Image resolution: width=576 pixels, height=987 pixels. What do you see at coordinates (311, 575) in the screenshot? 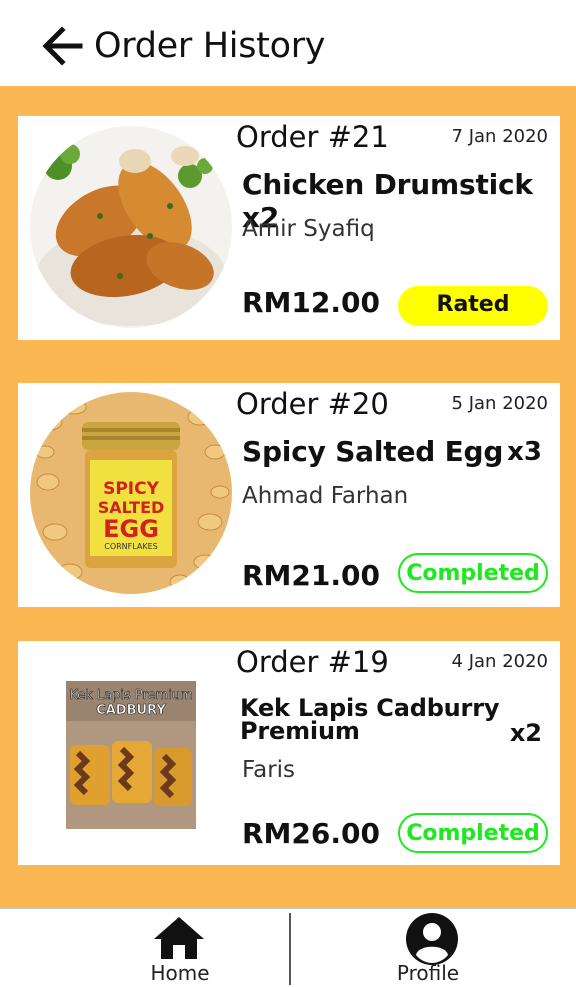
I see `order-price: RM21.00` at bounding box center [311, 575].